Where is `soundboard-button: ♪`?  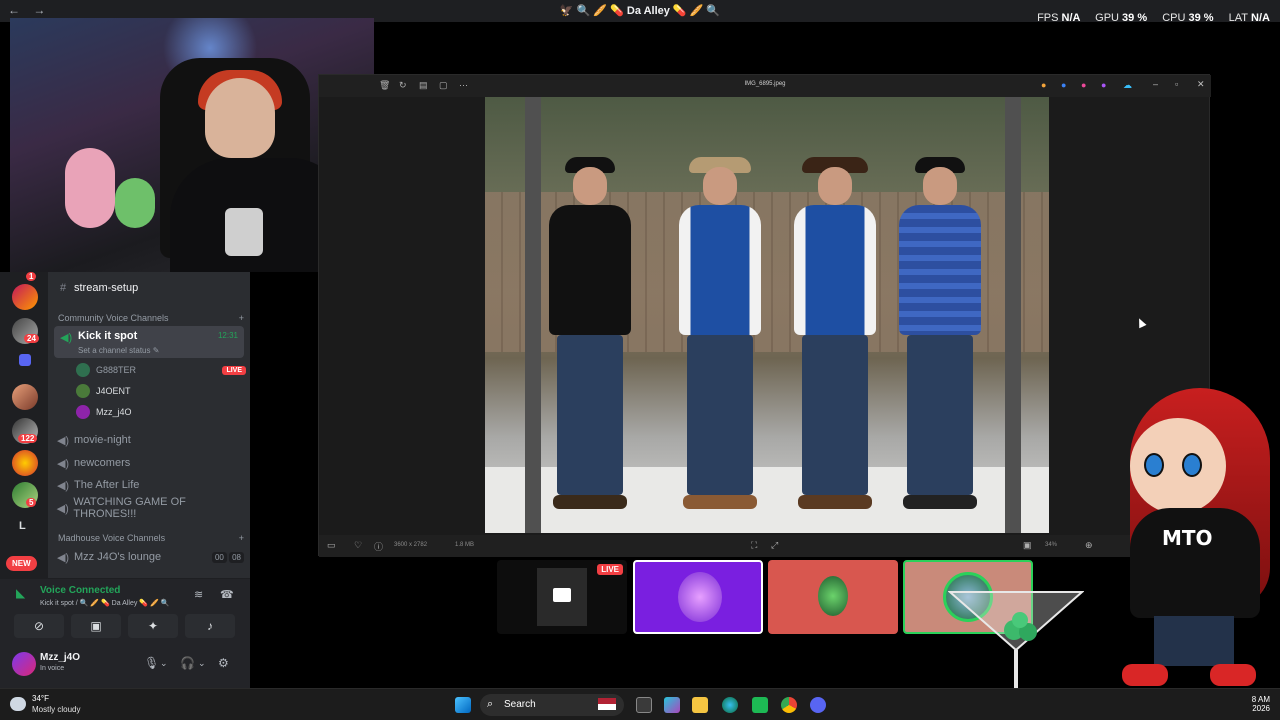 soundboard-button: ♪ is located at coordinates (210, 626).